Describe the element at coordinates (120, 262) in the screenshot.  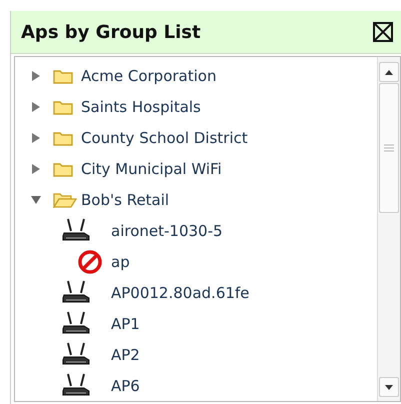
I see `access-point-label: ap` at that location.